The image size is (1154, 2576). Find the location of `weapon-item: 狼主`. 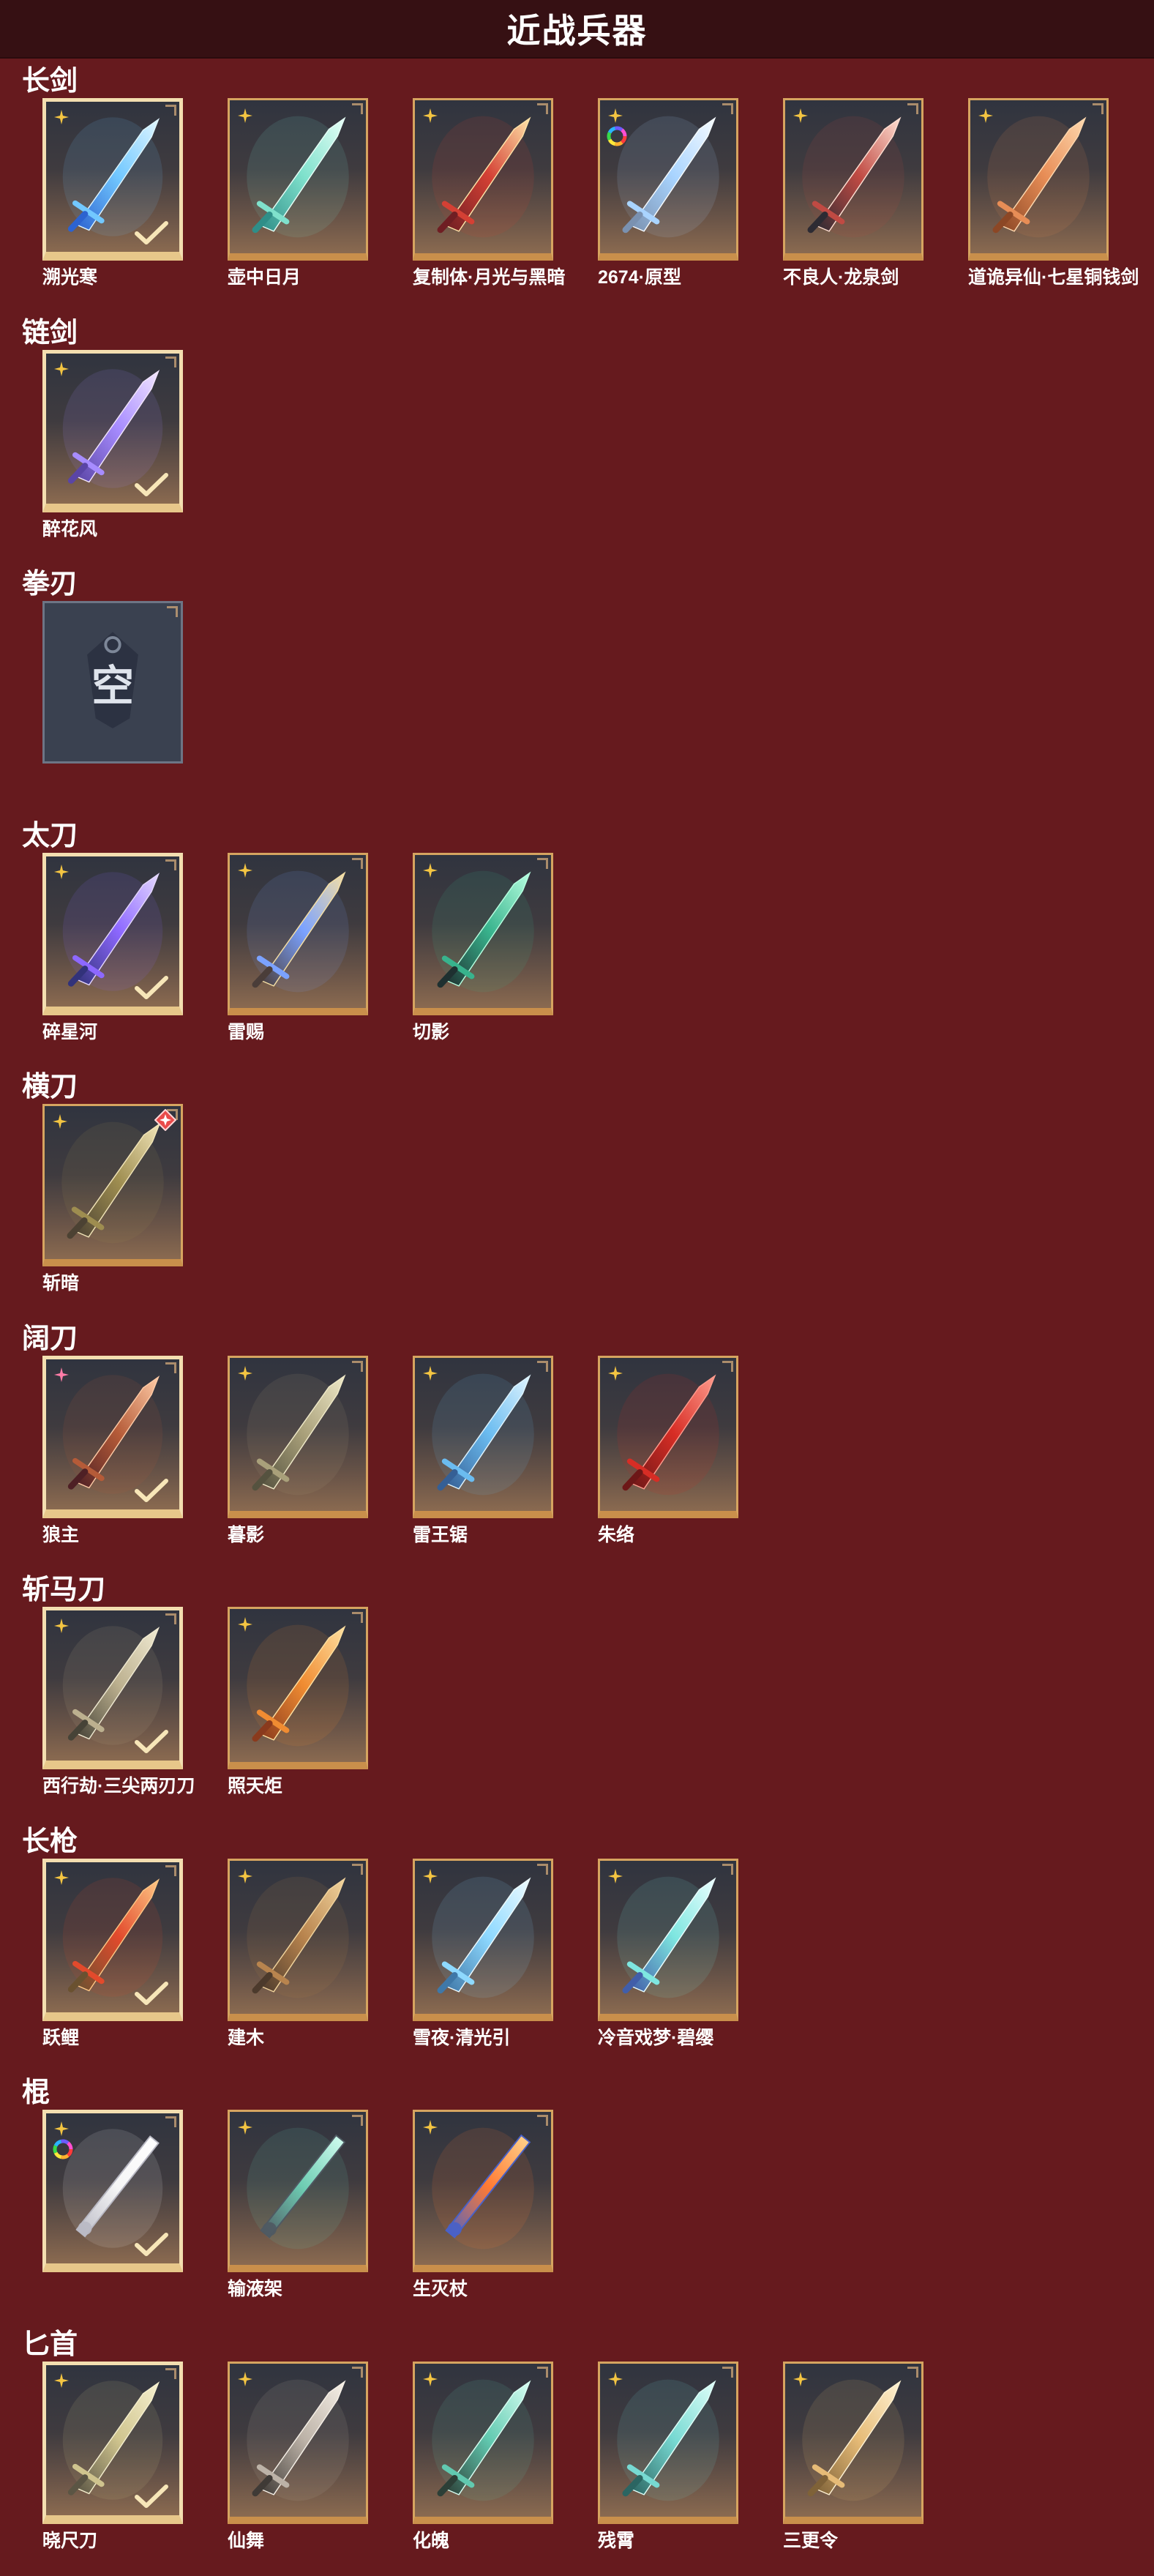

weapon-item: 狼主 is located at coordinates (113, 1450).